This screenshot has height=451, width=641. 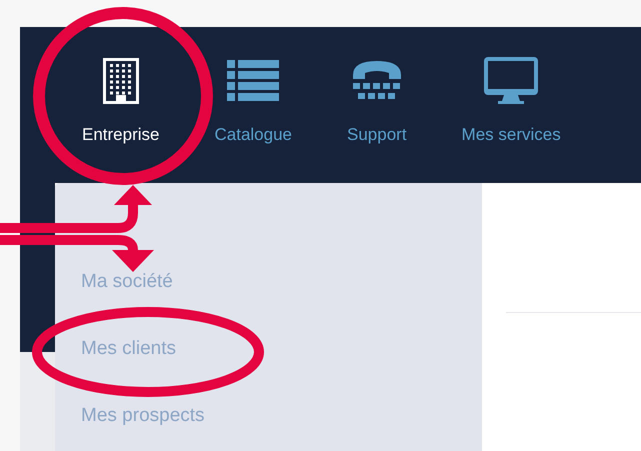 I want to click on monitor-icon, so click(x=511, y=81).